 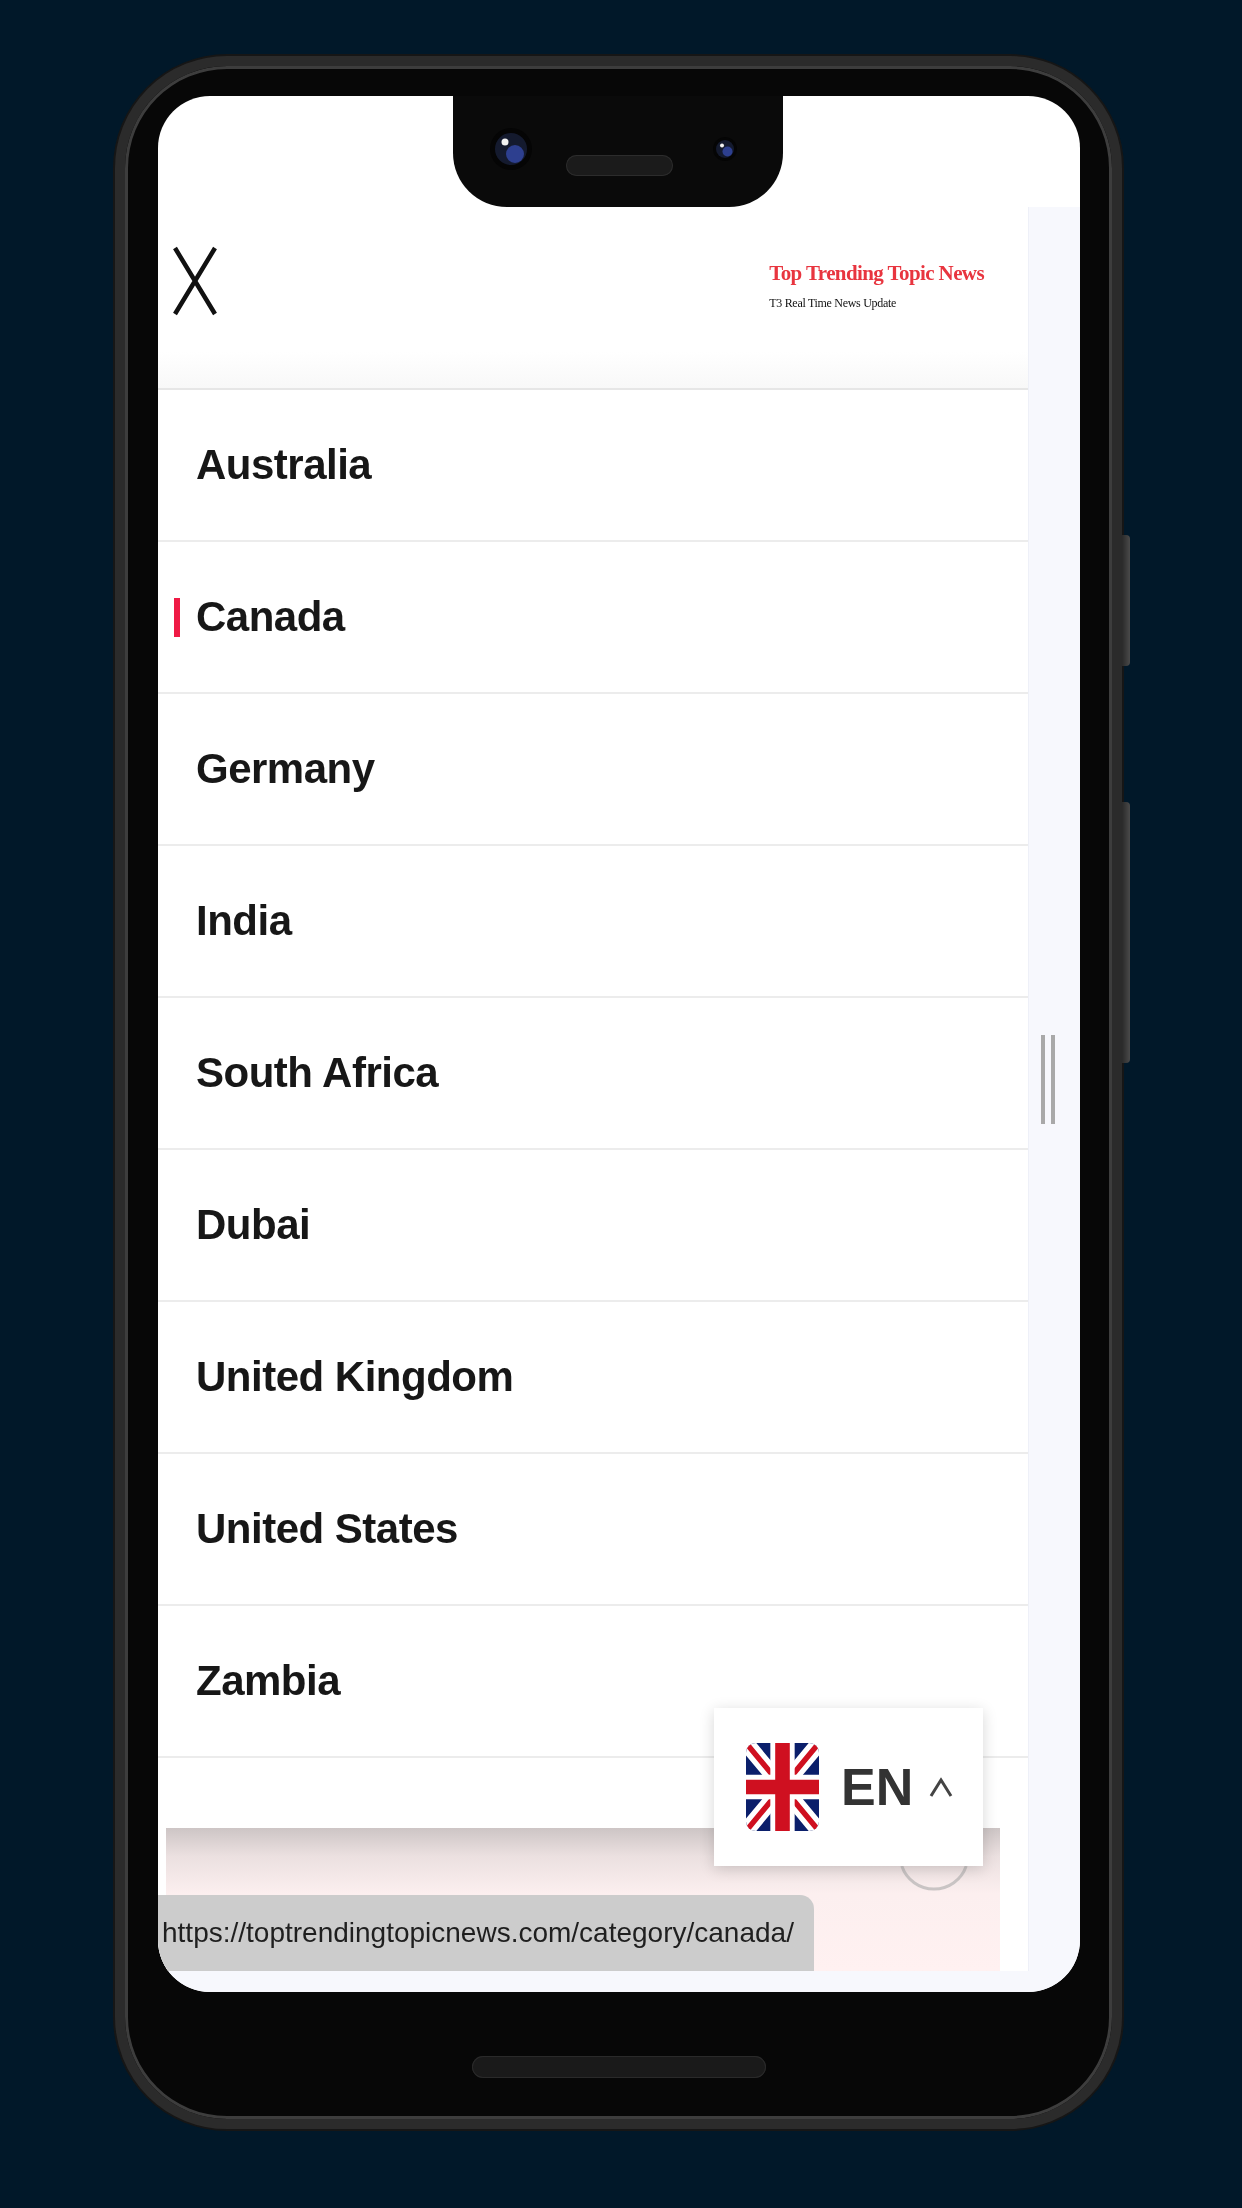 What do you see at coordinates (1048, 1079) in the screenshot?
I see `scrollbar-thumb` at bounding box center [1048, 1079].